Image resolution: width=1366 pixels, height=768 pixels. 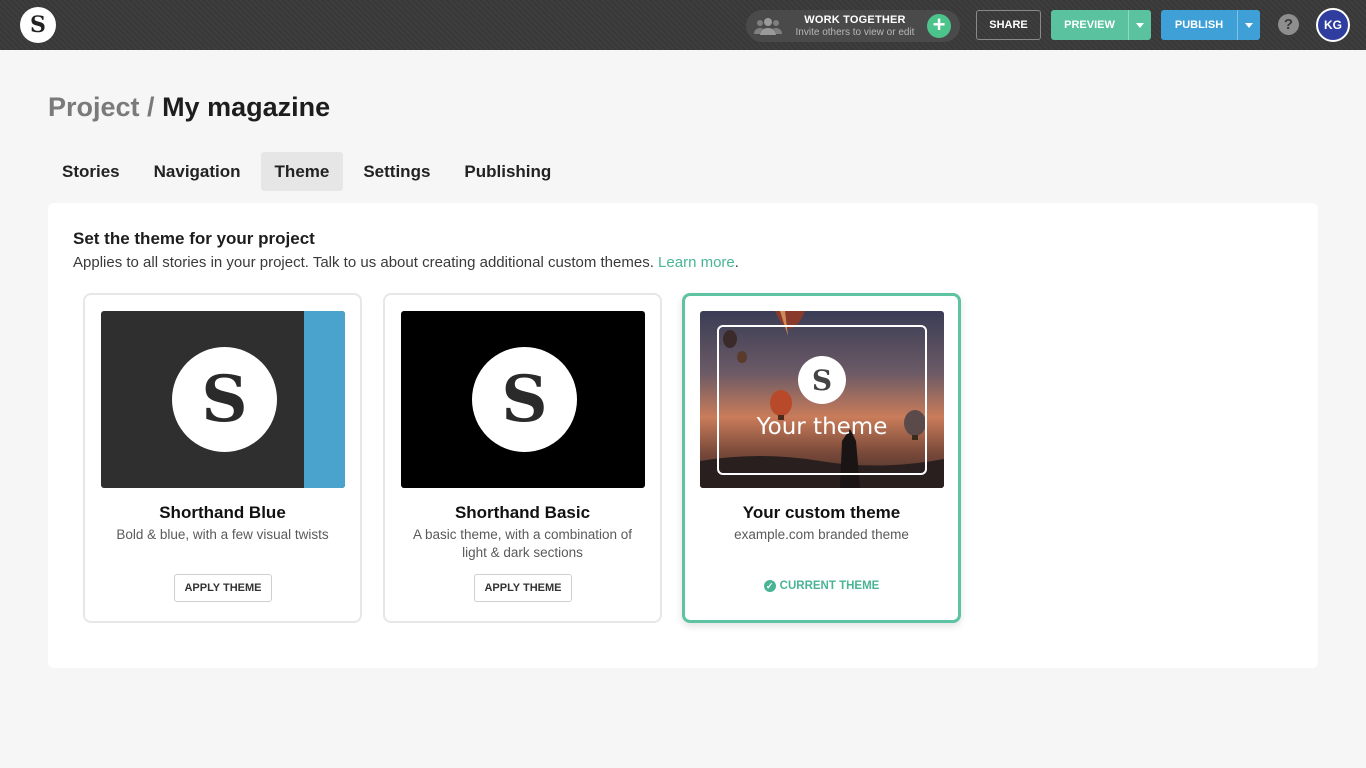 What do you see at coordinates (696, 262) in the screenshot?
I see `learn-more-link: Learn more` at bounding box center [696, 262].